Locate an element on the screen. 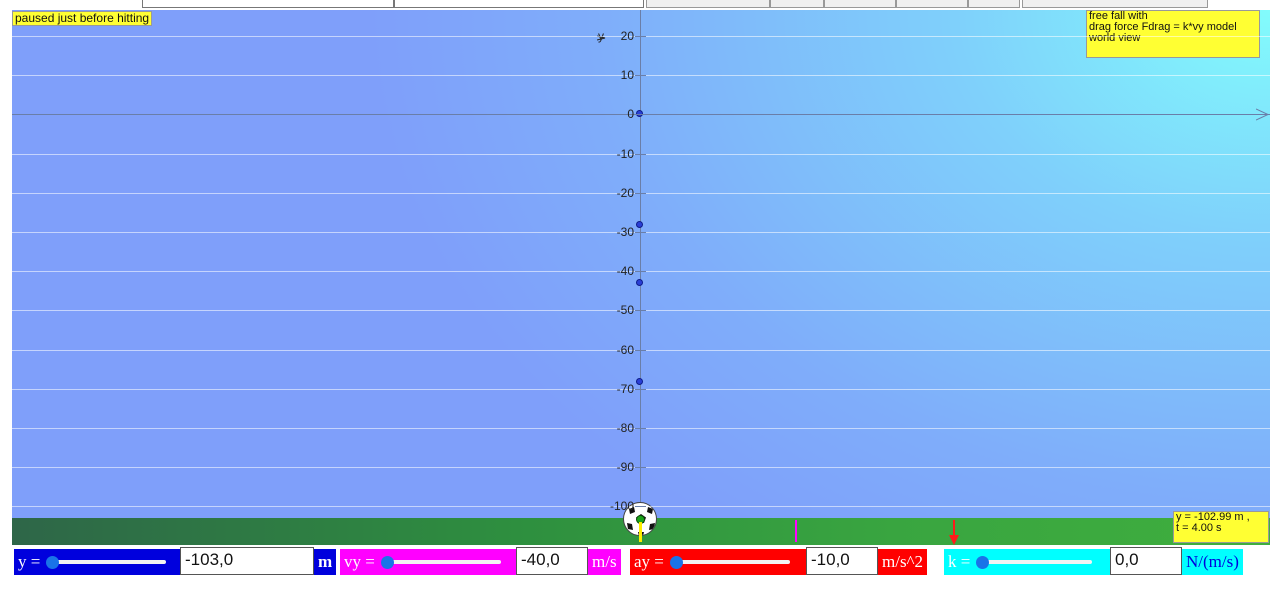 Image resolution: width=1280 pixels, height=589 pixels. top-toolbar is located at coordinates (640, 5).